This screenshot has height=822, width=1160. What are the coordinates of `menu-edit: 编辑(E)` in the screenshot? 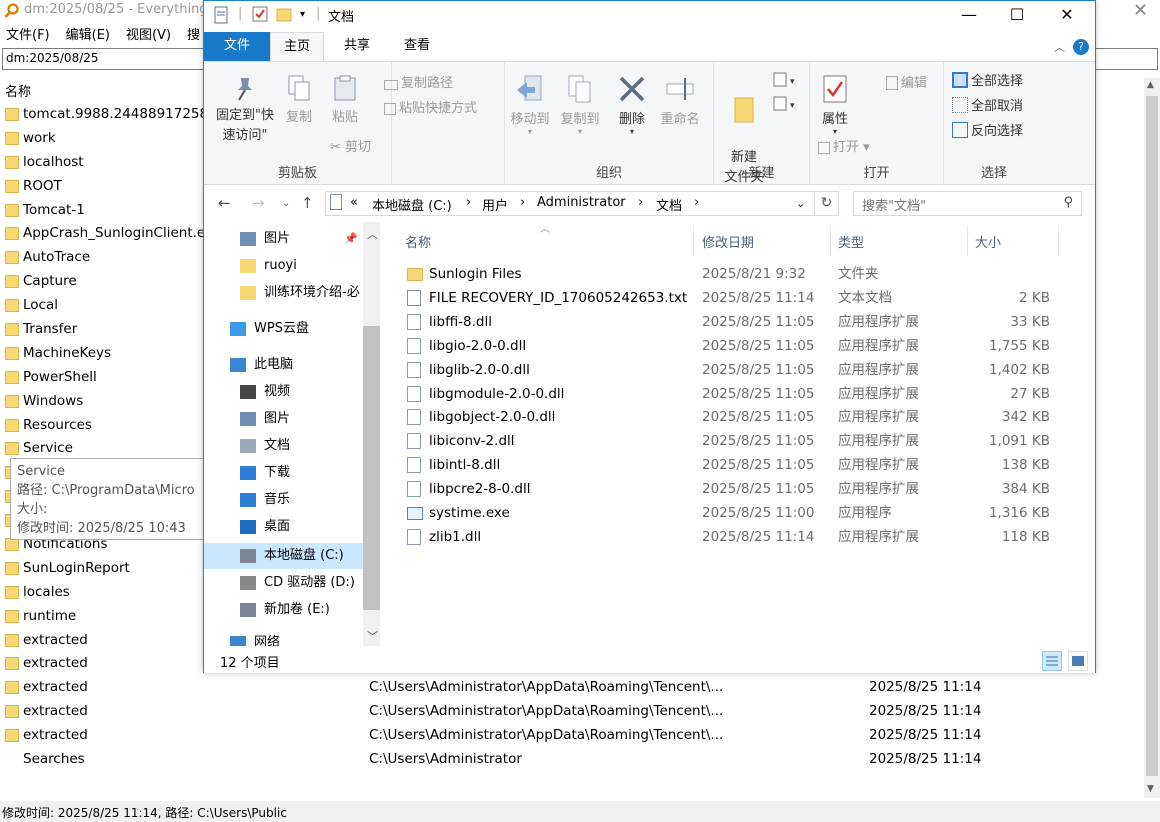 It's located at (88, 33).